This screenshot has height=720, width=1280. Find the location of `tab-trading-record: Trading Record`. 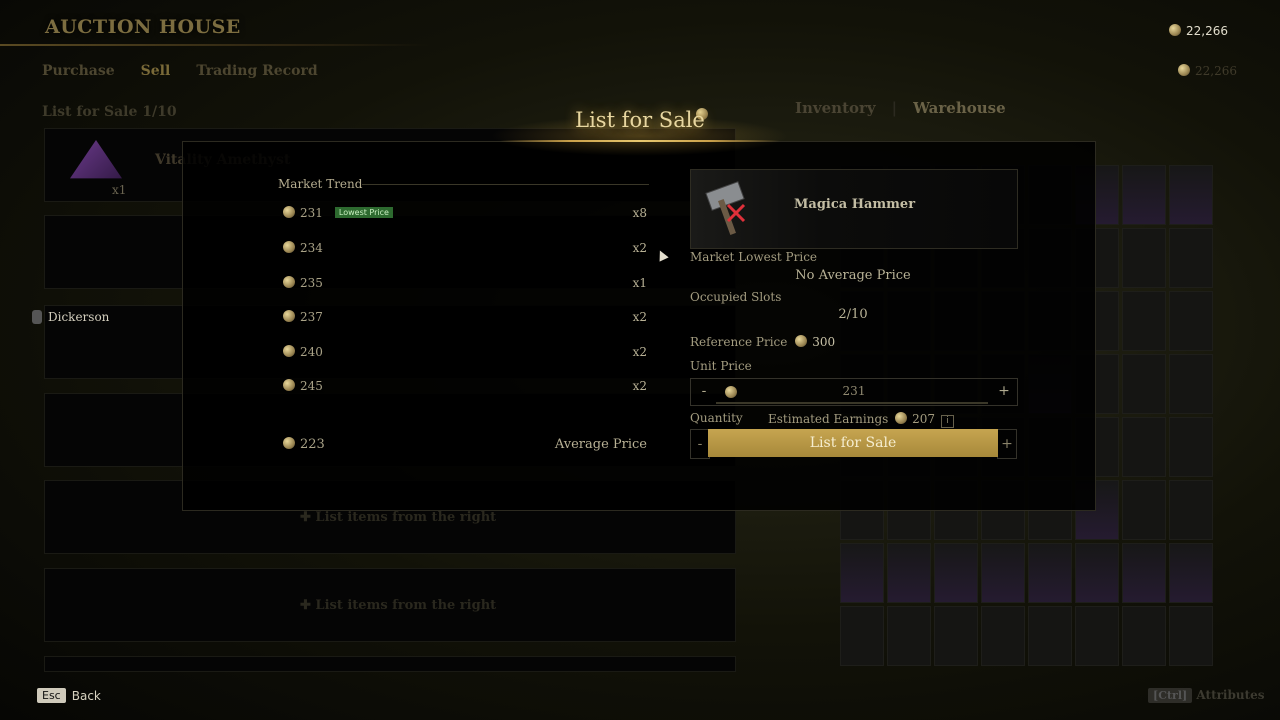

tab-trading-record: Trading Record is located at coordinates (256, 71).